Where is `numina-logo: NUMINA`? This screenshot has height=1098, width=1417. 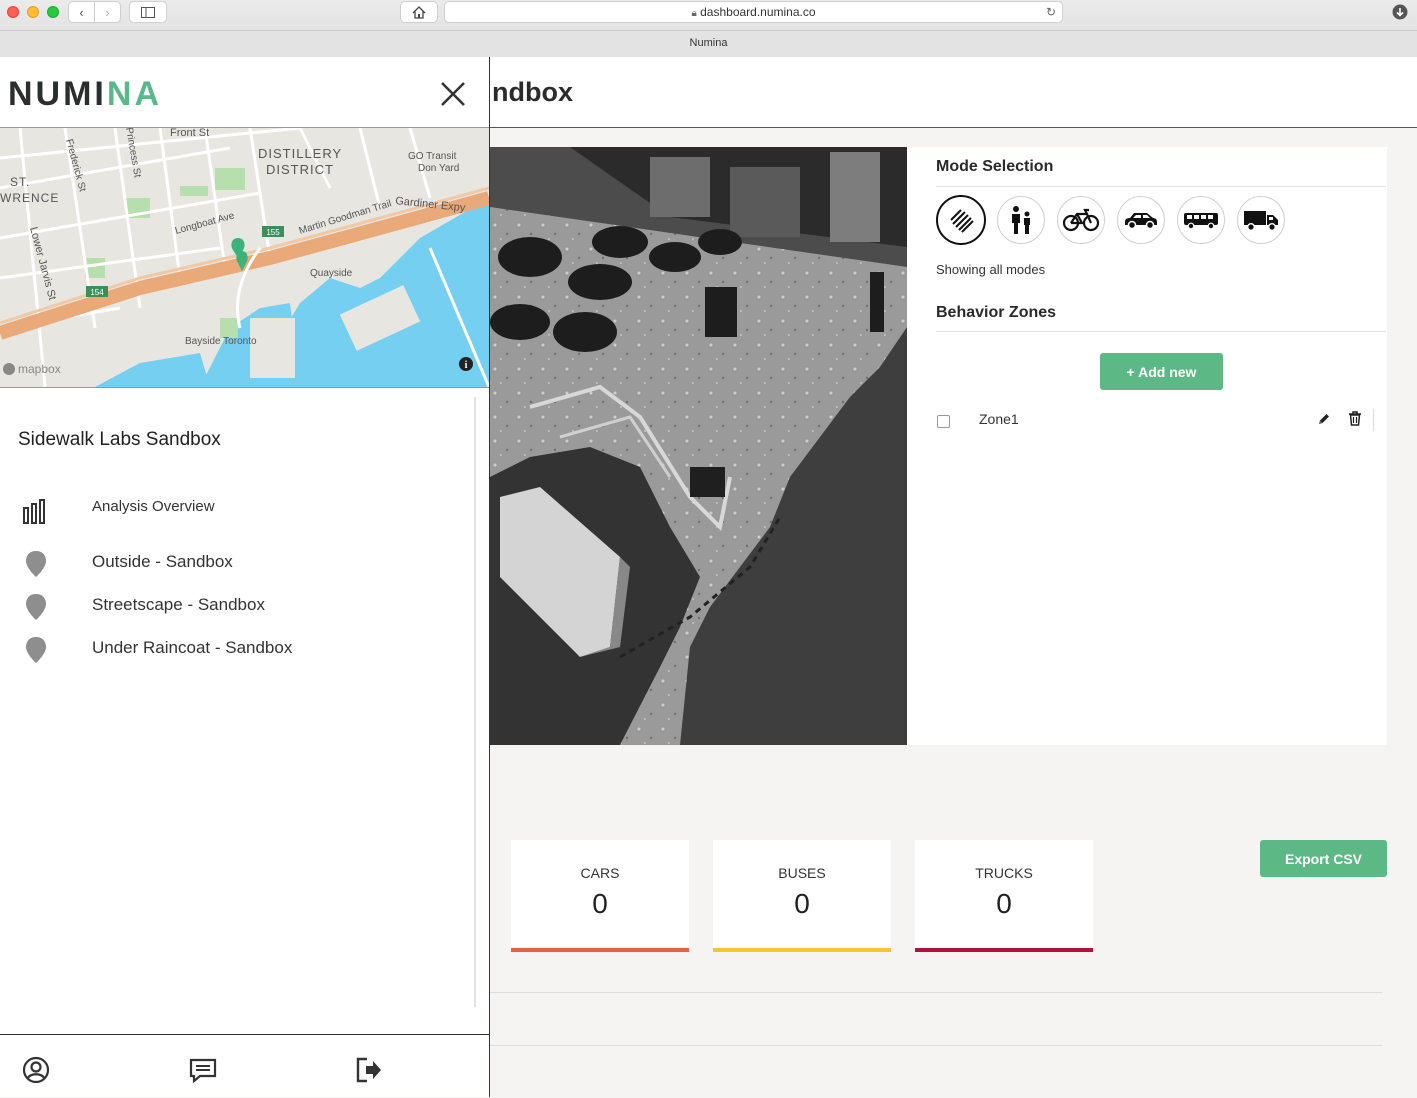 numina-logo: NUMINA is located at coordinates (85, 94).